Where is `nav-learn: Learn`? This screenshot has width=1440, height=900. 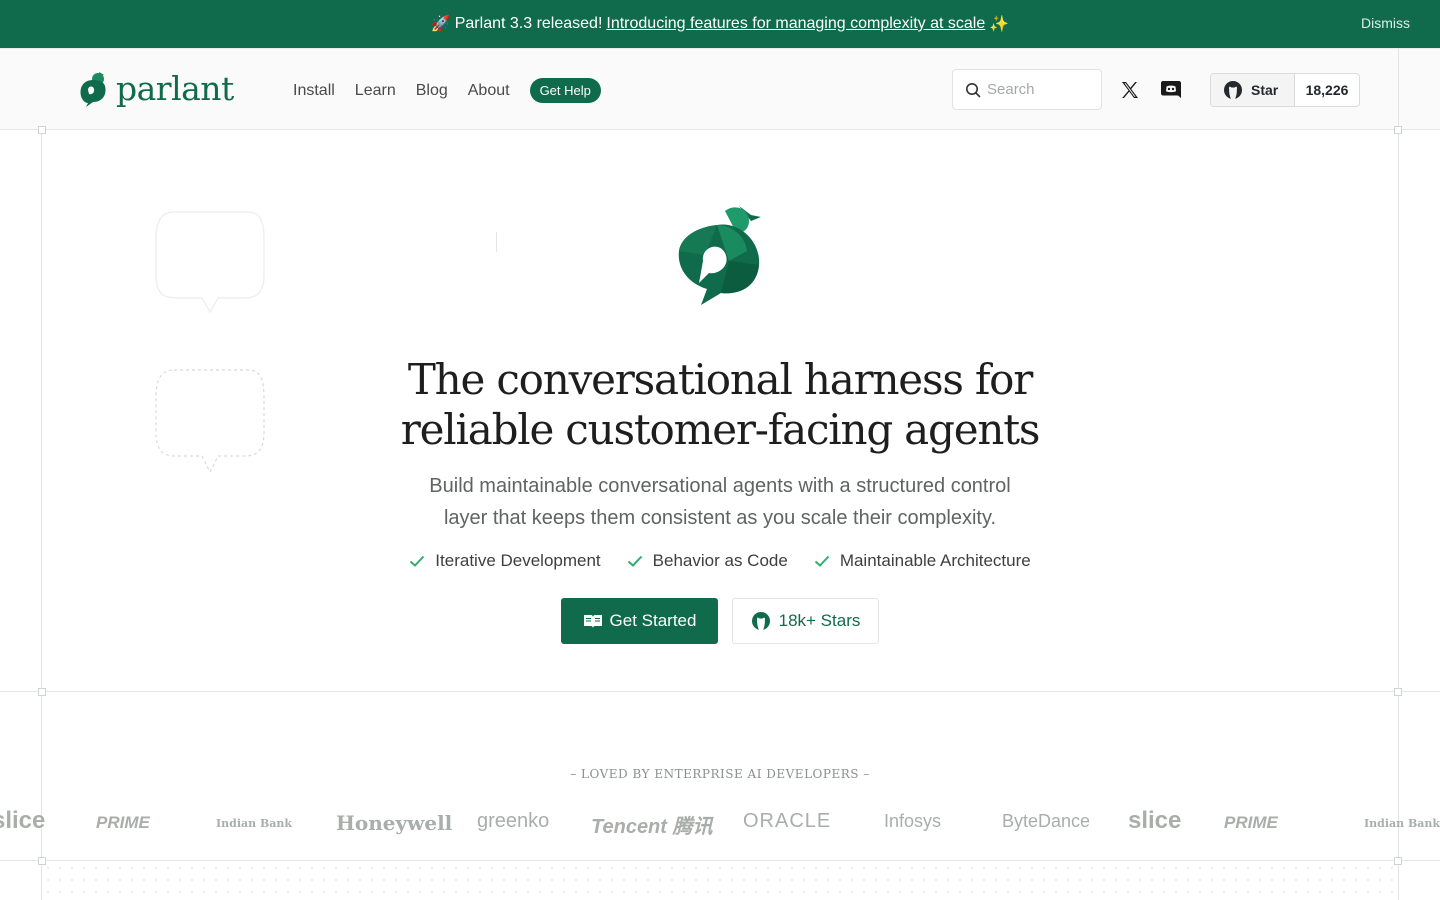
nav-learn: Learn is located at coordinates (375, 91).